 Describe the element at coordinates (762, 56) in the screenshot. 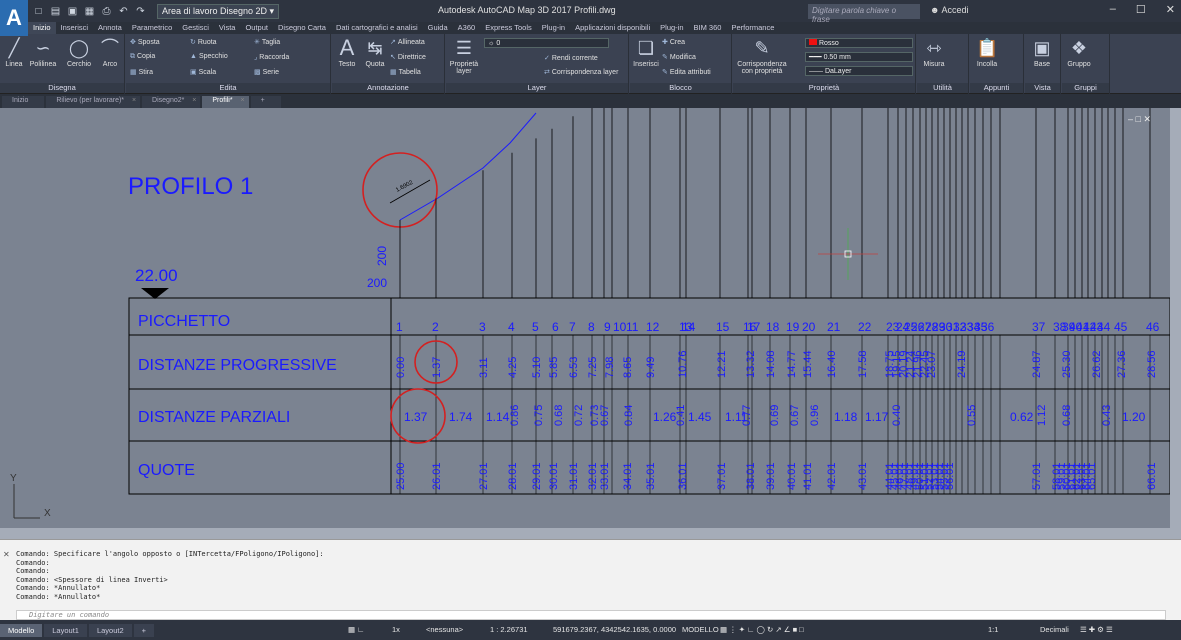

I see `match-properties-button: ✎ Corrispondenza con proprietà` at that location.